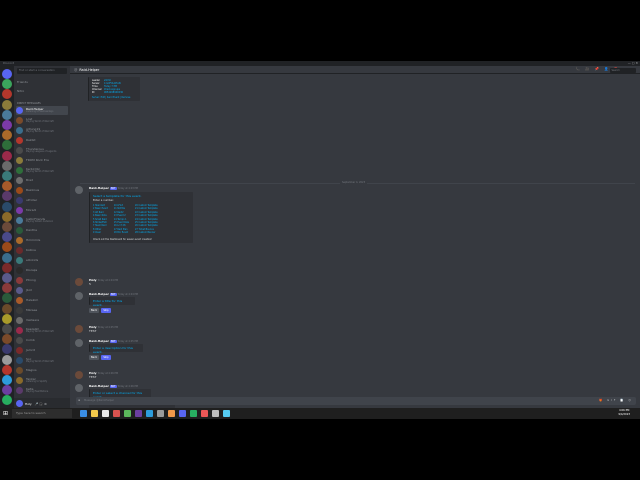 The width and height of the screenshot is (640, 480). What do you see at coordinates (114, 97) in the screenshot?
I see `embed-footer: Server: Edit | Send Event | Remove` at bounding box center [114, 97].